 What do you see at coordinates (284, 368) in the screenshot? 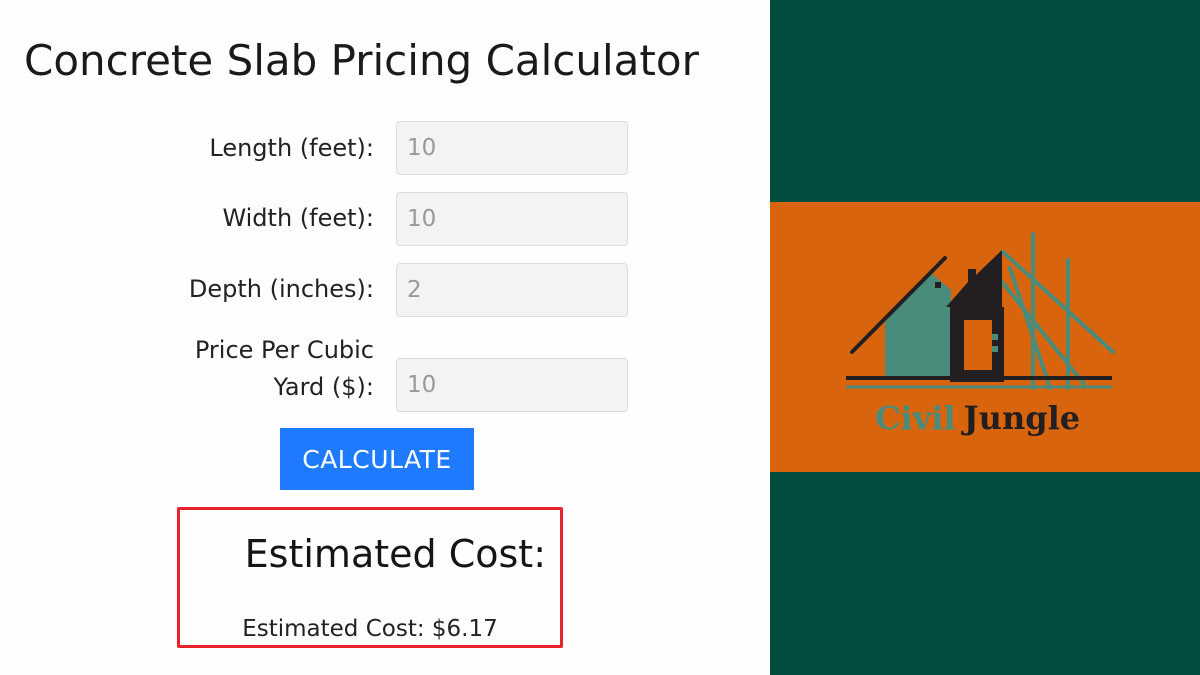
I see `price-per-cubic-yard-label: Price Per Cubic Yard ($):` at bounding box center [284, 368].